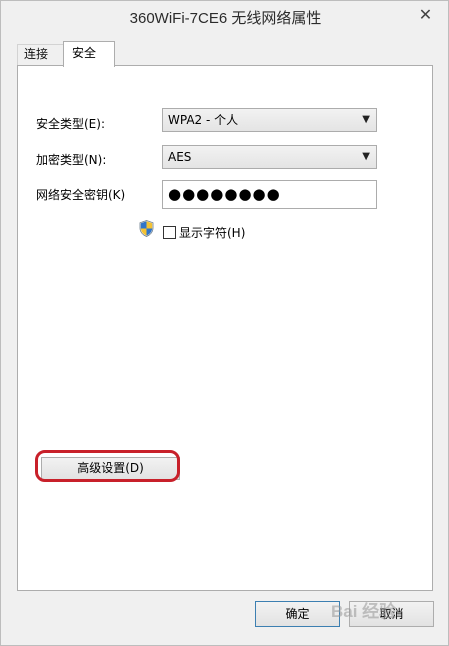 The width and height of the screenshot is (449, 646). I want to click on security-type-label: 安全类型(E):, so click(70, 124).